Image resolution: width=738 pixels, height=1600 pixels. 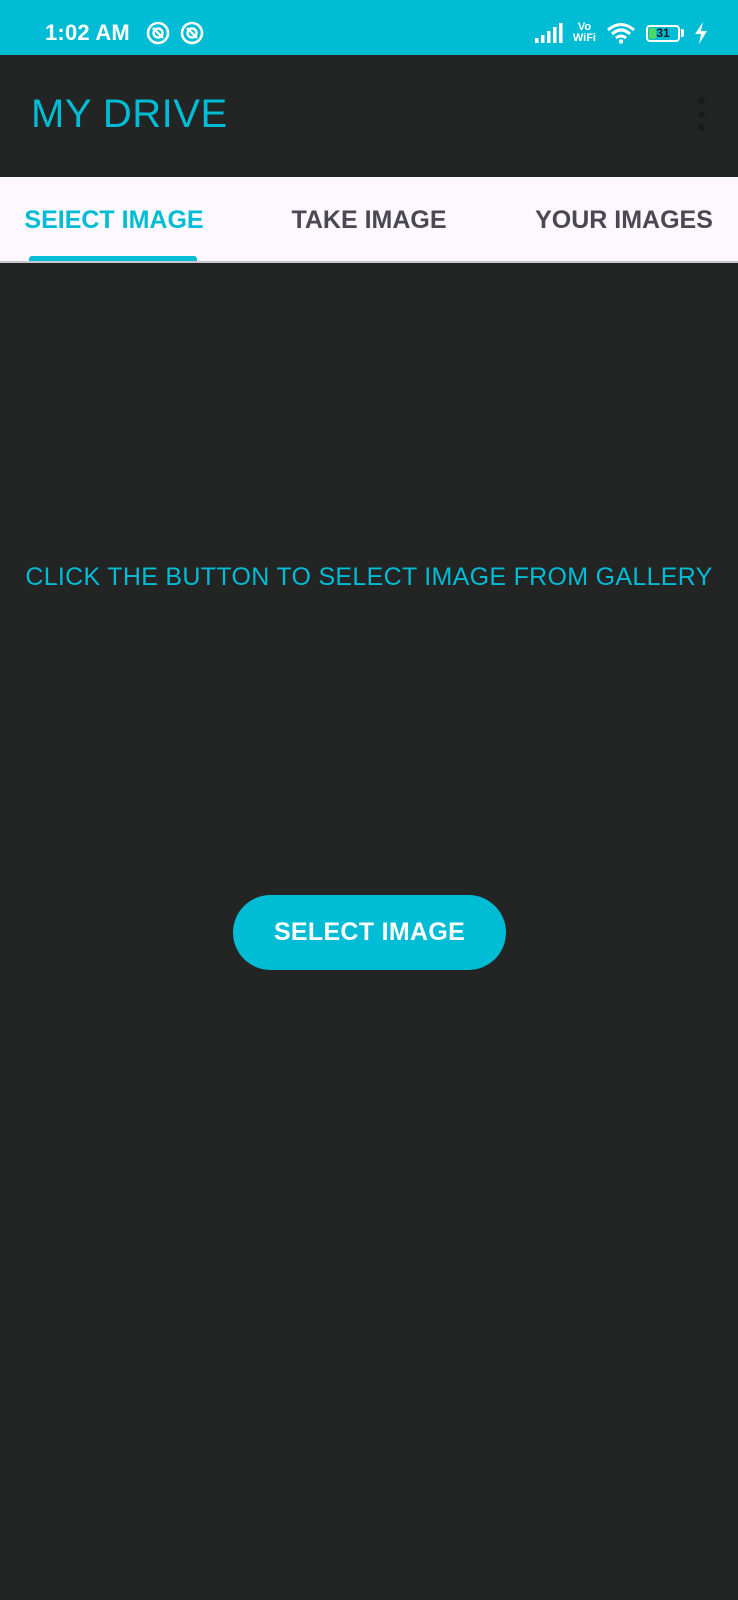 I want to click on battery-percent: 31, so click(x=663, y=32).